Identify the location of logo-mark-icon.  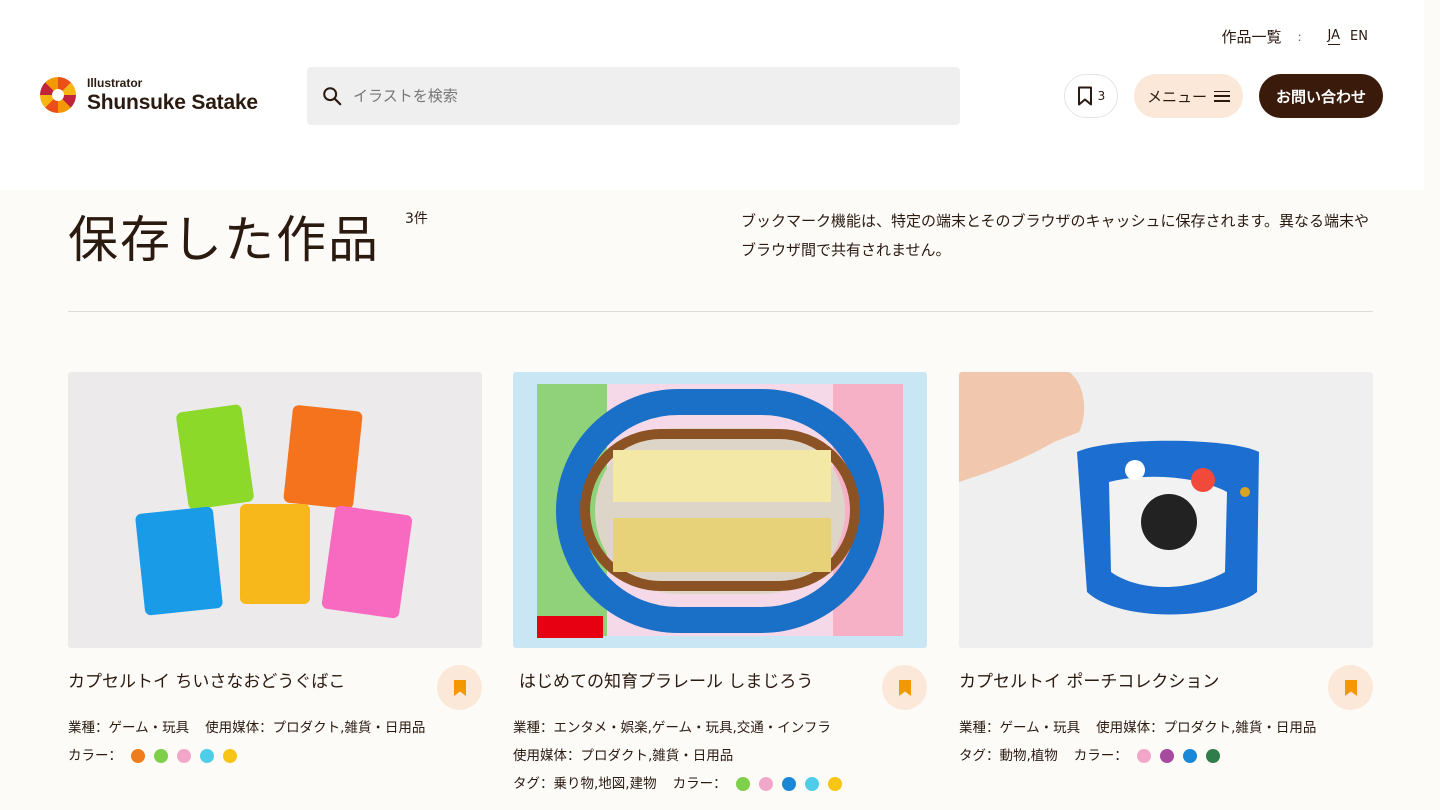
(58, 95).